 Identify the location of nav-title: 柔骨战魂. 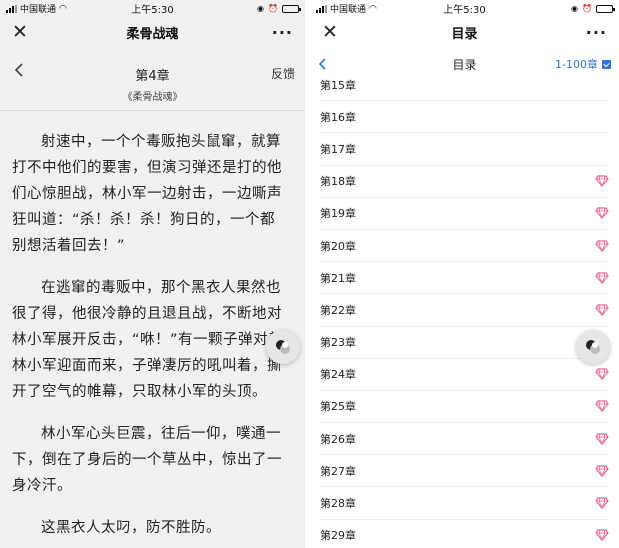
(152, 34).